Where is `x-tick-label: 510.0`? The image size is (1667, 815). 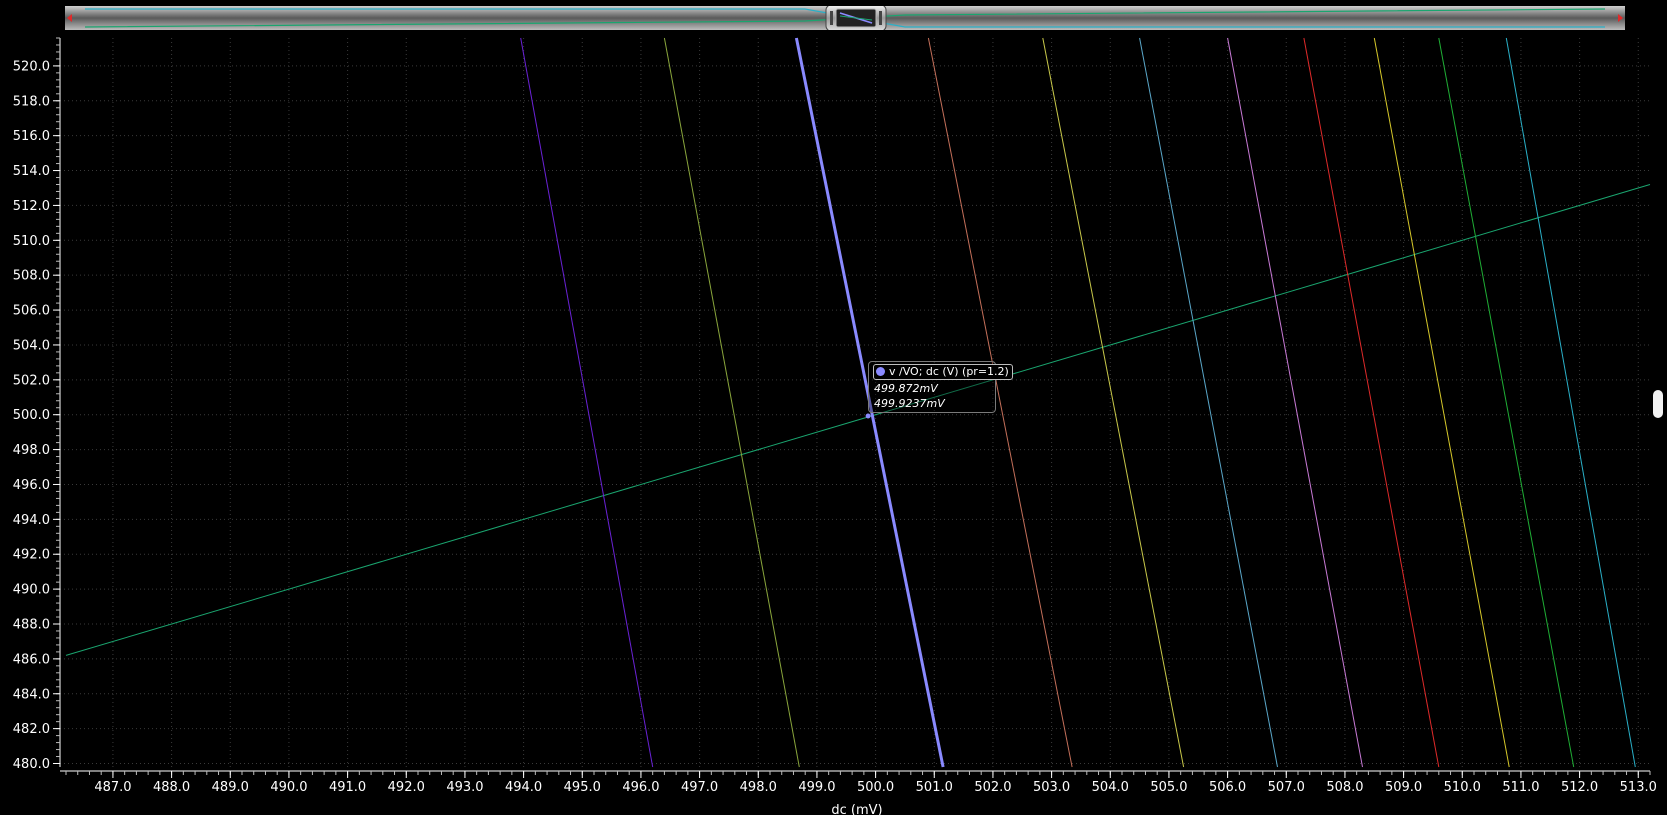
x-tick-label: 510.0 is located at coordinates (1462, 787).